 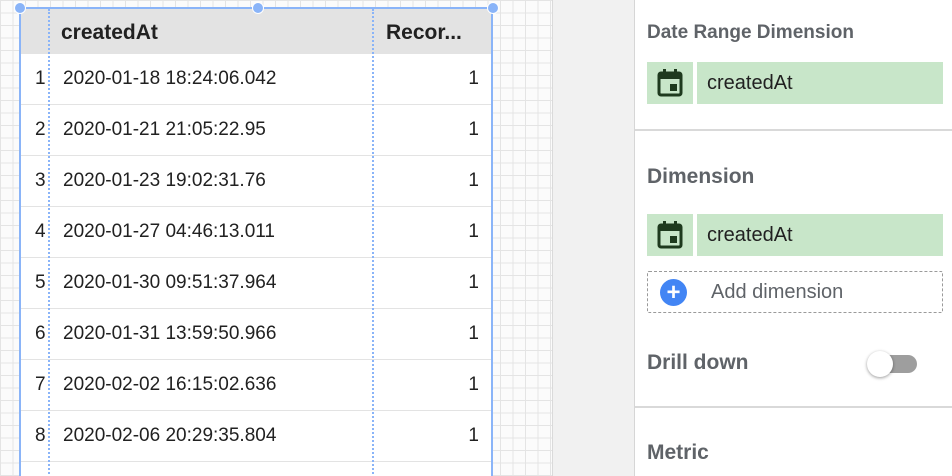 I want to click on date-range-dimension-field: createdAt, so click(x=820, y=83).